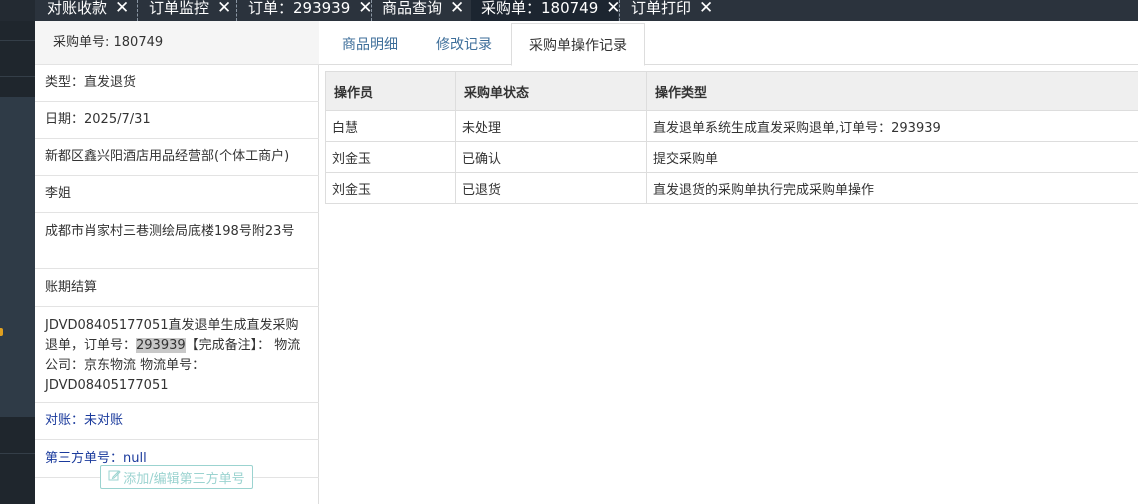 The width and height of the screenshot is (1138, 504). What do you see at coordinates (551, 91) in the screenshot?
I see `column-header-status: 采购单状态` at bounding box center [551, 91].